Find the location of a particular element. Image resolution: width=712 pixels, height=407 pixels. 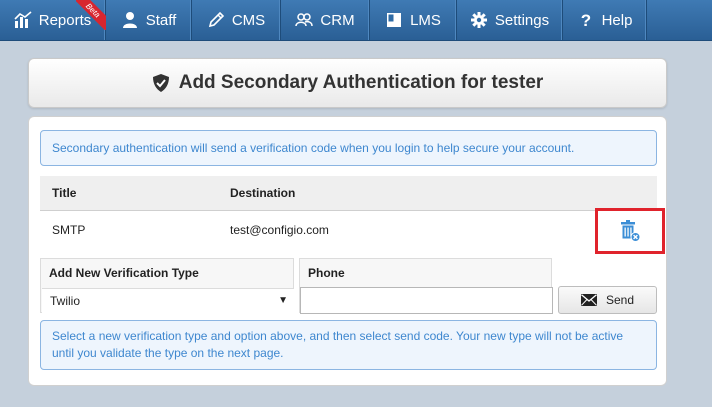

nav-label-help: Help is located at coordinates (617, 20).